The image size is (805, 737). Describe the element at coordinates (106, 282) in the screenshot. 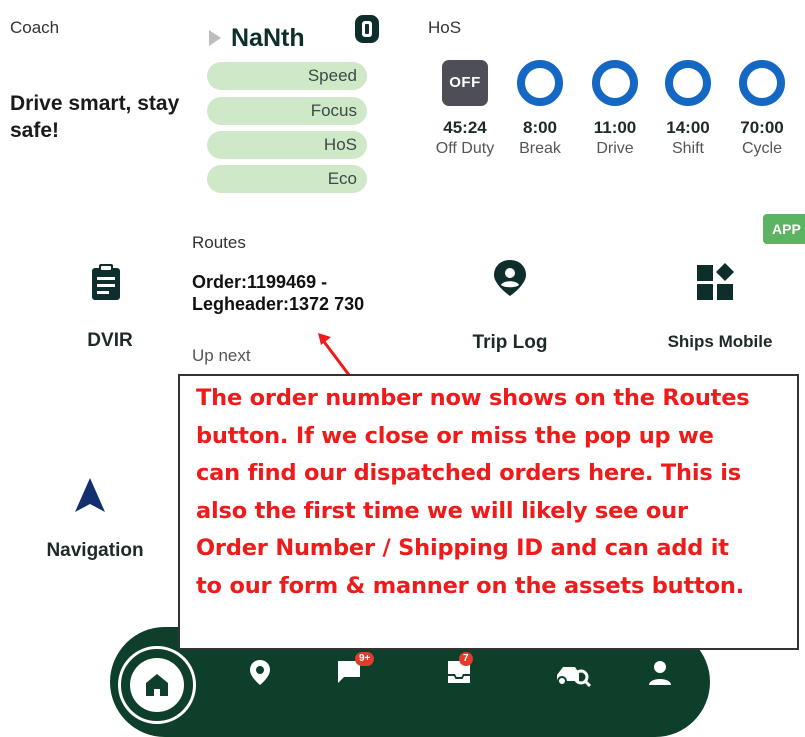

I see `clipboard-icon` at that location.